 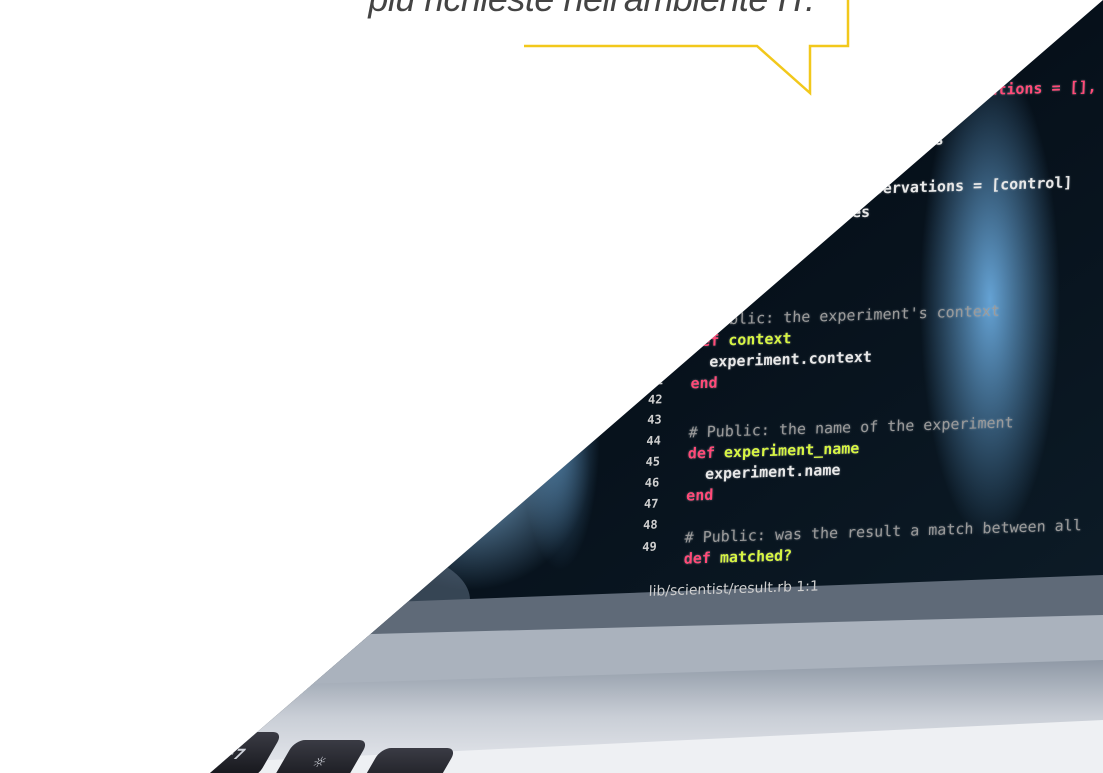 I want to click on line-number: 47, so click(x=651, y=503).